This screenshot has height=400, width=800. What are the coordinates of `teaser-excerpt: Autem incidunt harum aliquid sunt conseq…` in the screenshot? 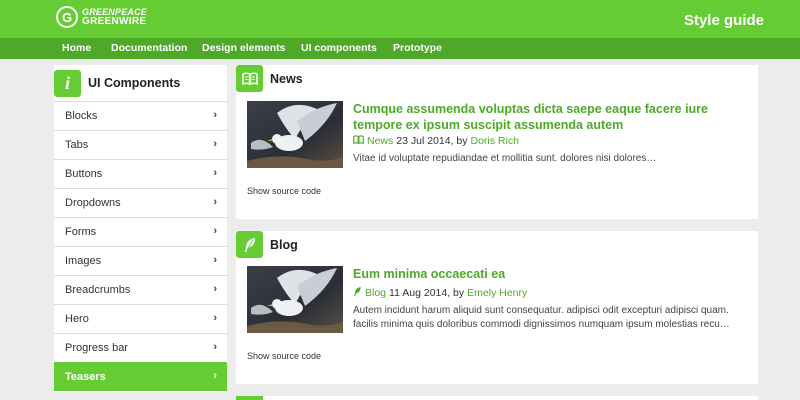 It's located at (541, 317).